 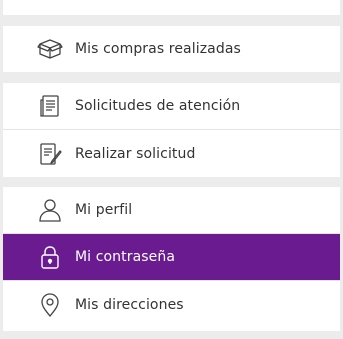 What do you see at coordinates (171, 210) in the screenshot?
I see `menu-item-mi-perfil: Mi perfil` at bounding box center [171, 210].